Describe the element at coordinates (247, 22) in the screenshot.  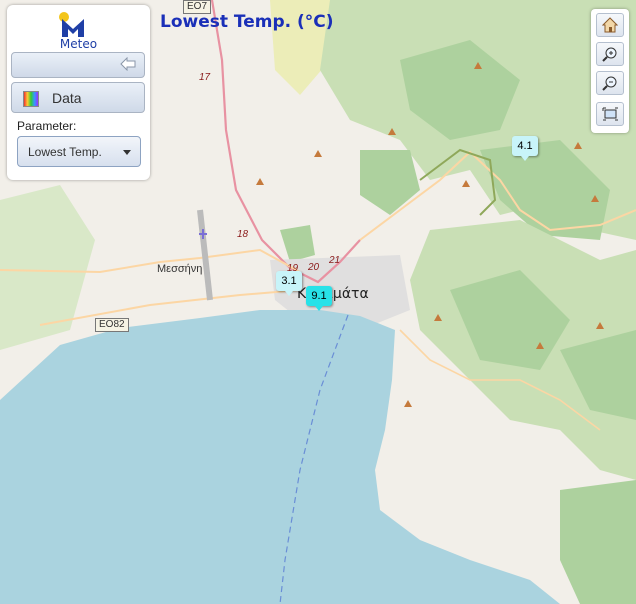
I see `map-title: Lowest Temp. (°C)` at that location.